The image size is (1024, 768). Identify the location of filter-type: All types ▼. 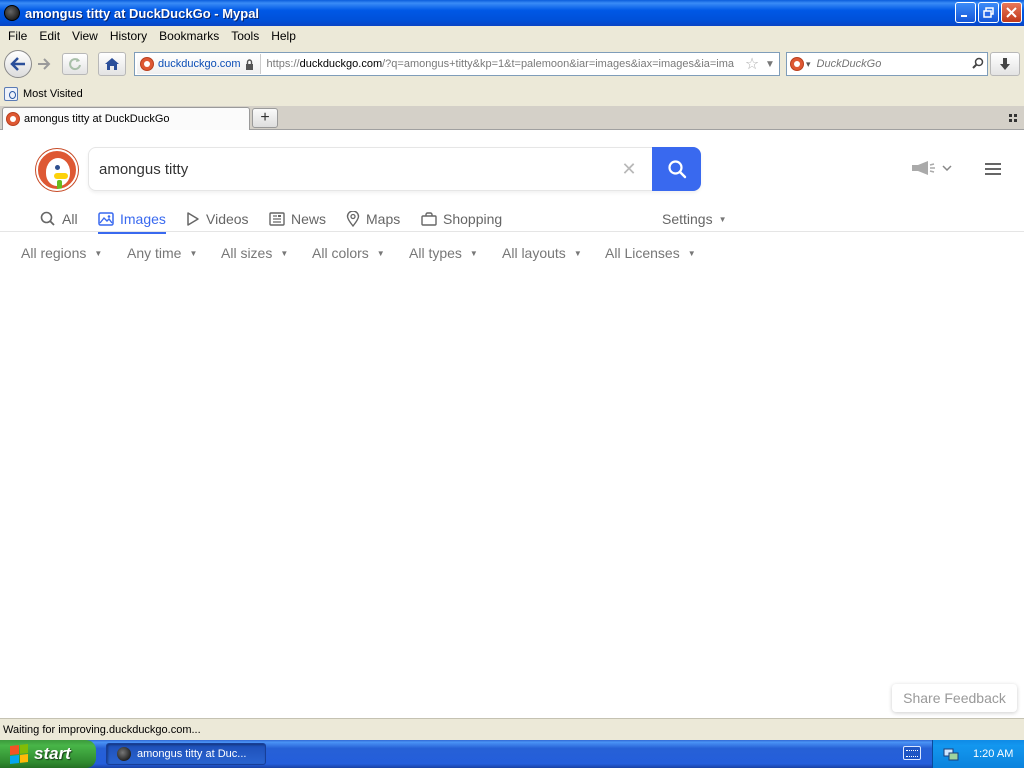
(443, 253).